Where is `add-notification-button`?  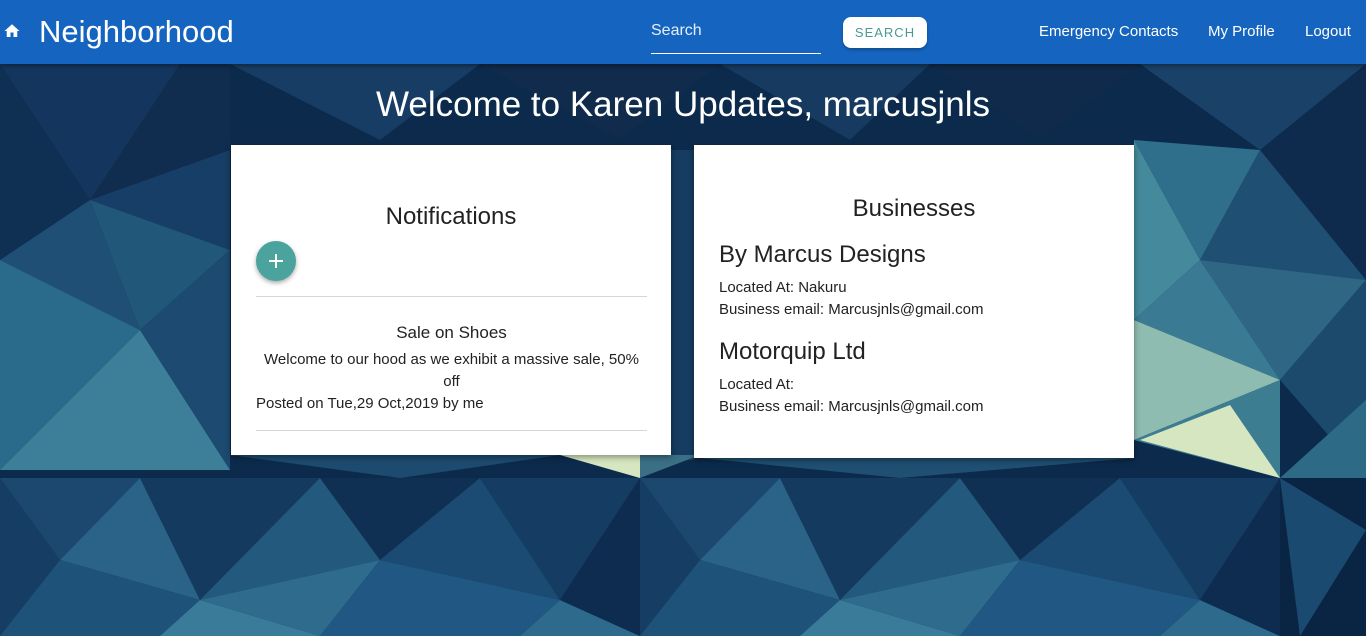 add-notification-button is located at coordinates (276, 261).